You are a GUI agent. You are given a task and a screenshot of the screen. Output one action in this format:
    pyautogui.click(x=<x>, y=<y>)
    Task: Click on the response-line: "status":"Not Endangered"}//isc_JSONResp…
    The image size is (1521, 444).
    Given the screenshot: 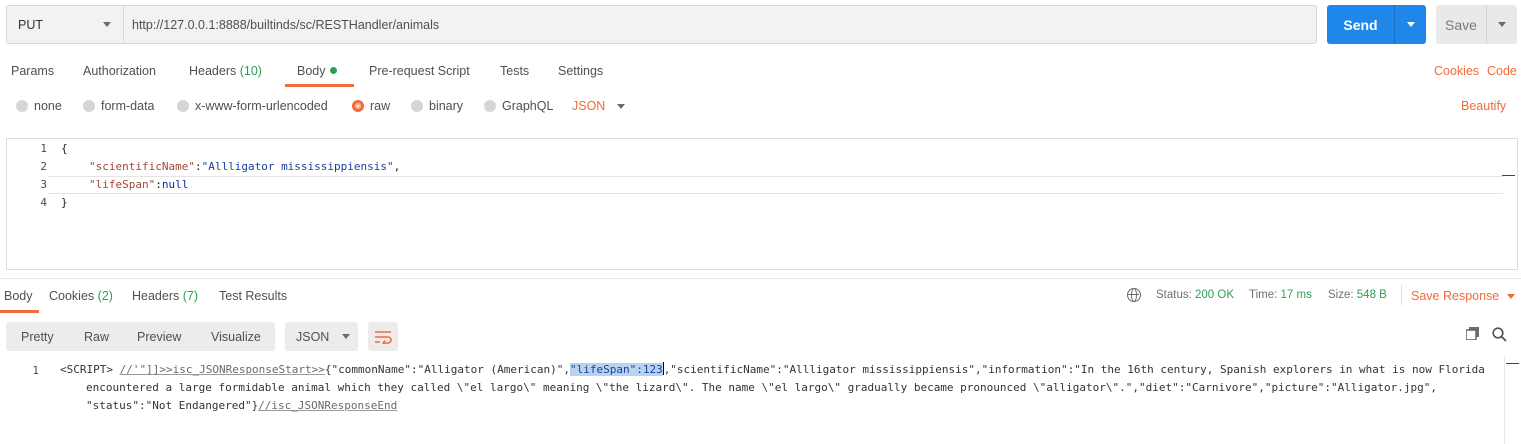 What is the action you would take?
    pyautogui.click(x=241, y=406)
    